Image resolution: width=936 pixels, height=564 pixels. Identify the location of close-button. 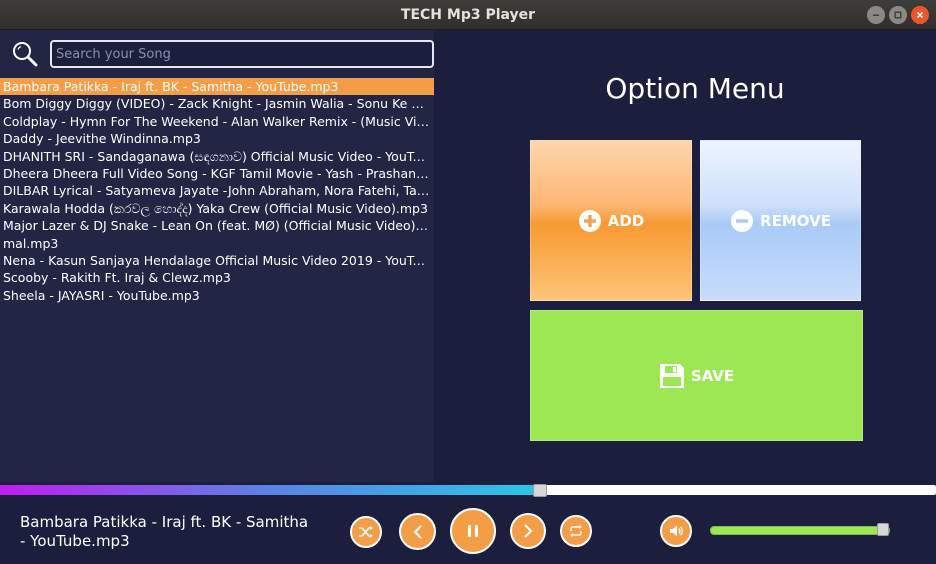
(920, 15).